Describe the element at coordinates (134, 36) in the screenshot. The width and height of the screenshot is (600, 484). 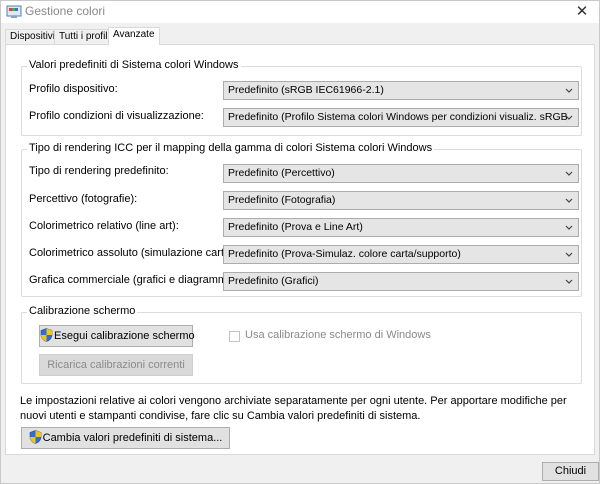
I see `tab-avanzate: Avanzate` at that location.